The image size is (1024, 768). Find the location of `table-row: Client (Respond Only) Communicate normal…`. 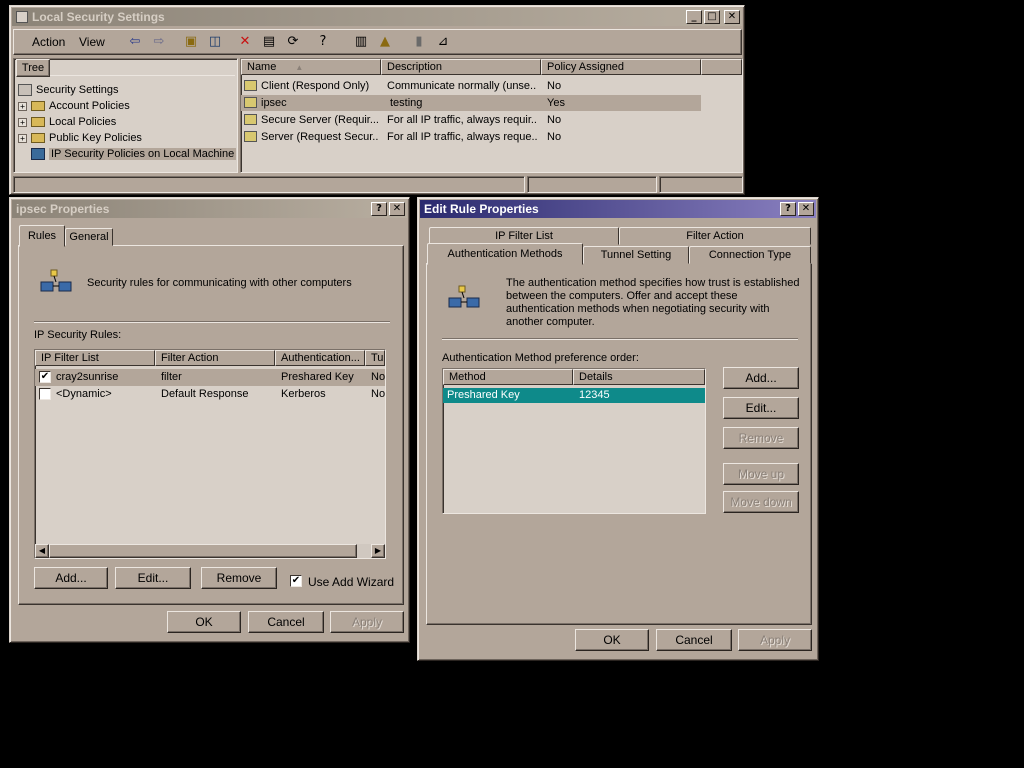

table-row: Client (Respond Only) Communicate normal… is located at coordinates (471, 86).